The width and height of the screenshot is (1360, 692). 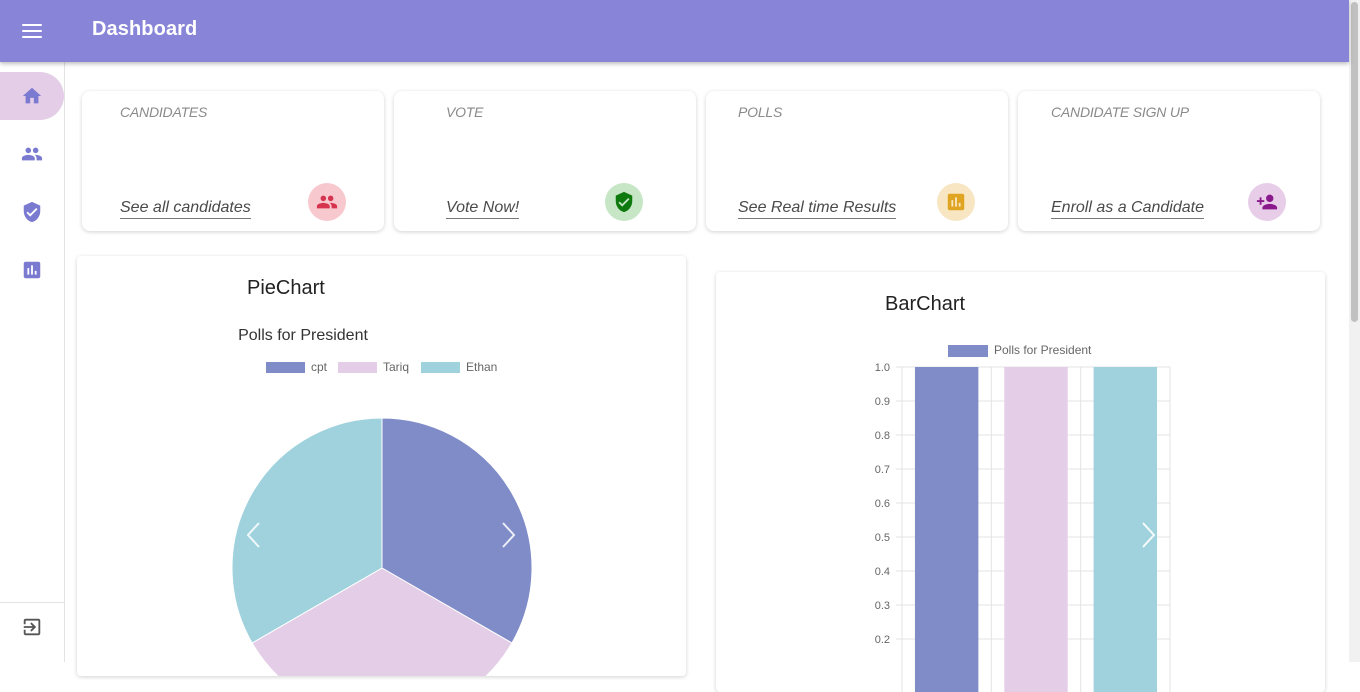 What do you see at coordinates (882, 470) in the screenshot?
I see `bar-y-tick-label: 0.7` at bounding box center [882, 470].